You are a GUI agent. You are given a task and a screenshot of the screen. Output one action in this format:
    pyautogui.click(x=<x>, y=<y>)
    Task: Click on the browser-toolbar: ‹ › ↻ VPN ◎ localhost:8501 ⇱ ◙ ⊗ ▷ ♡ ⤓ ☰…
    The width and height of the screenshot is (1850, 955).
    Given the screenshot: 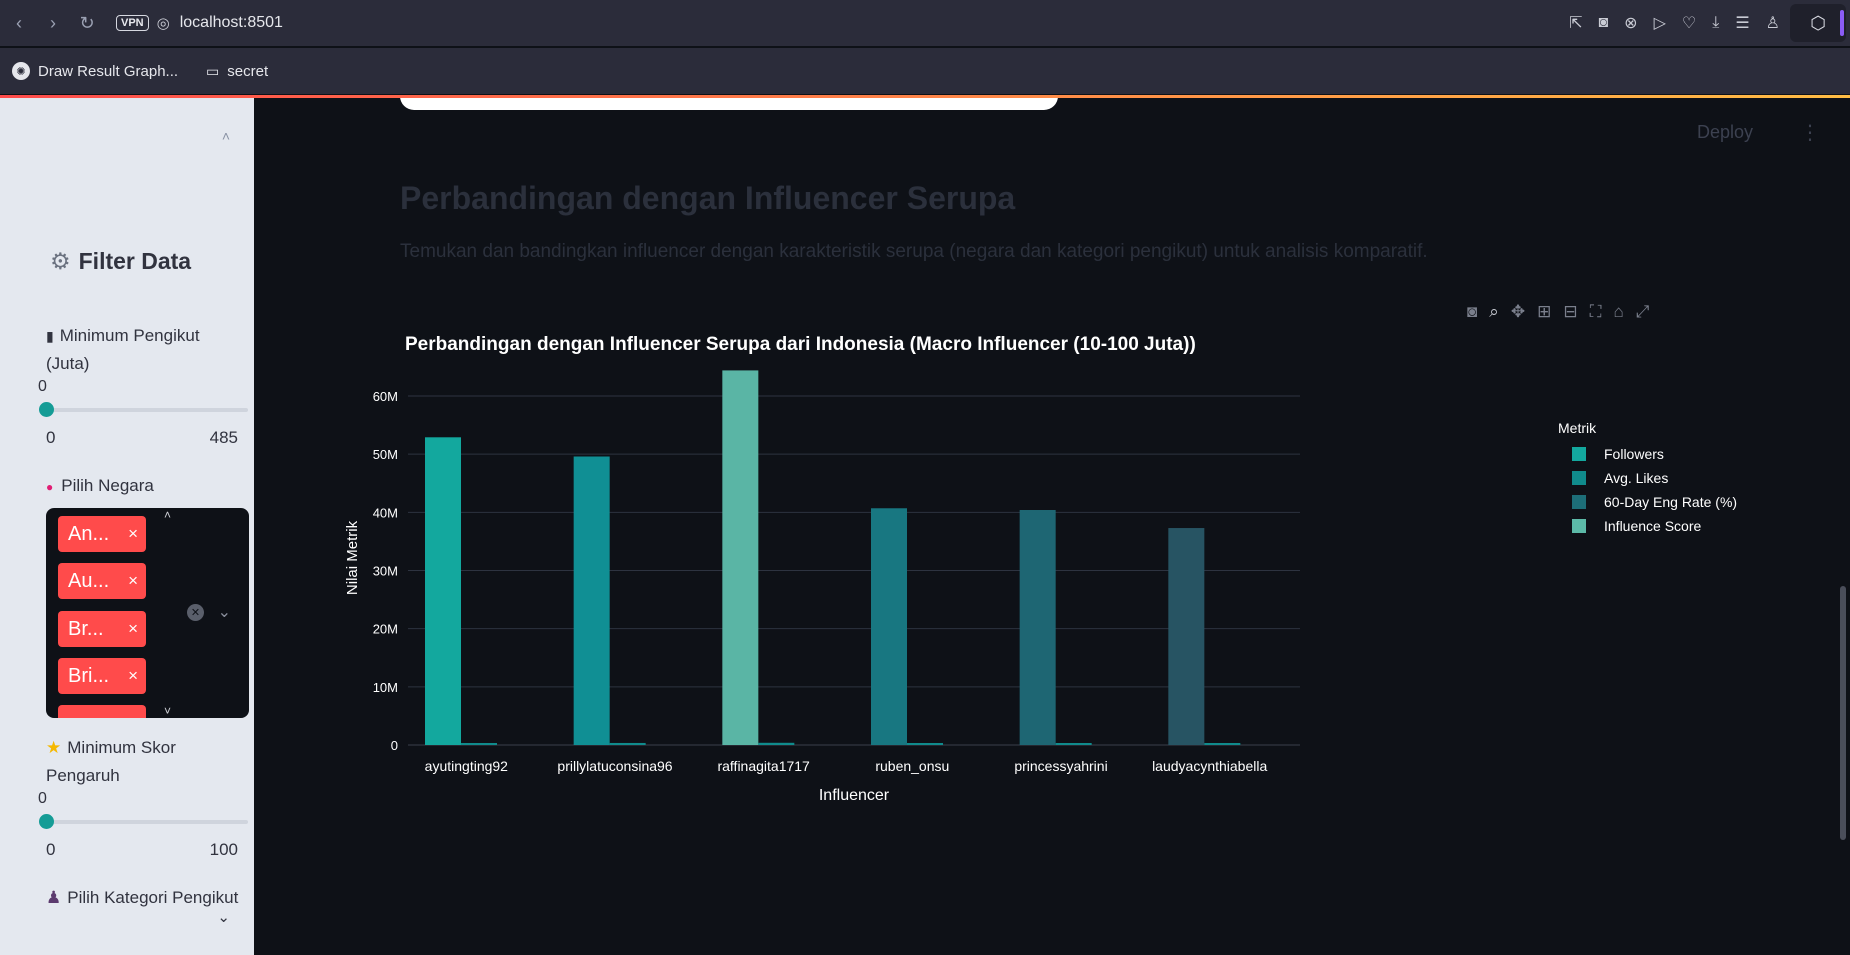 What is the action you would take?
    pyautogui.click(x=925, y=23)
    